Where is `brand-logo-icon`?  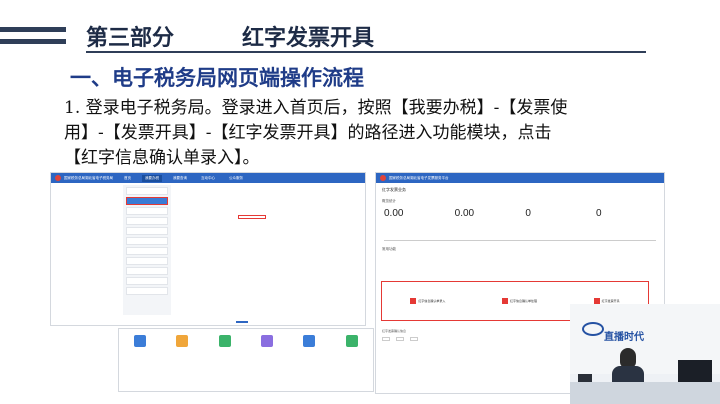
brand-logo-icon is located at coordinates (593, 329).